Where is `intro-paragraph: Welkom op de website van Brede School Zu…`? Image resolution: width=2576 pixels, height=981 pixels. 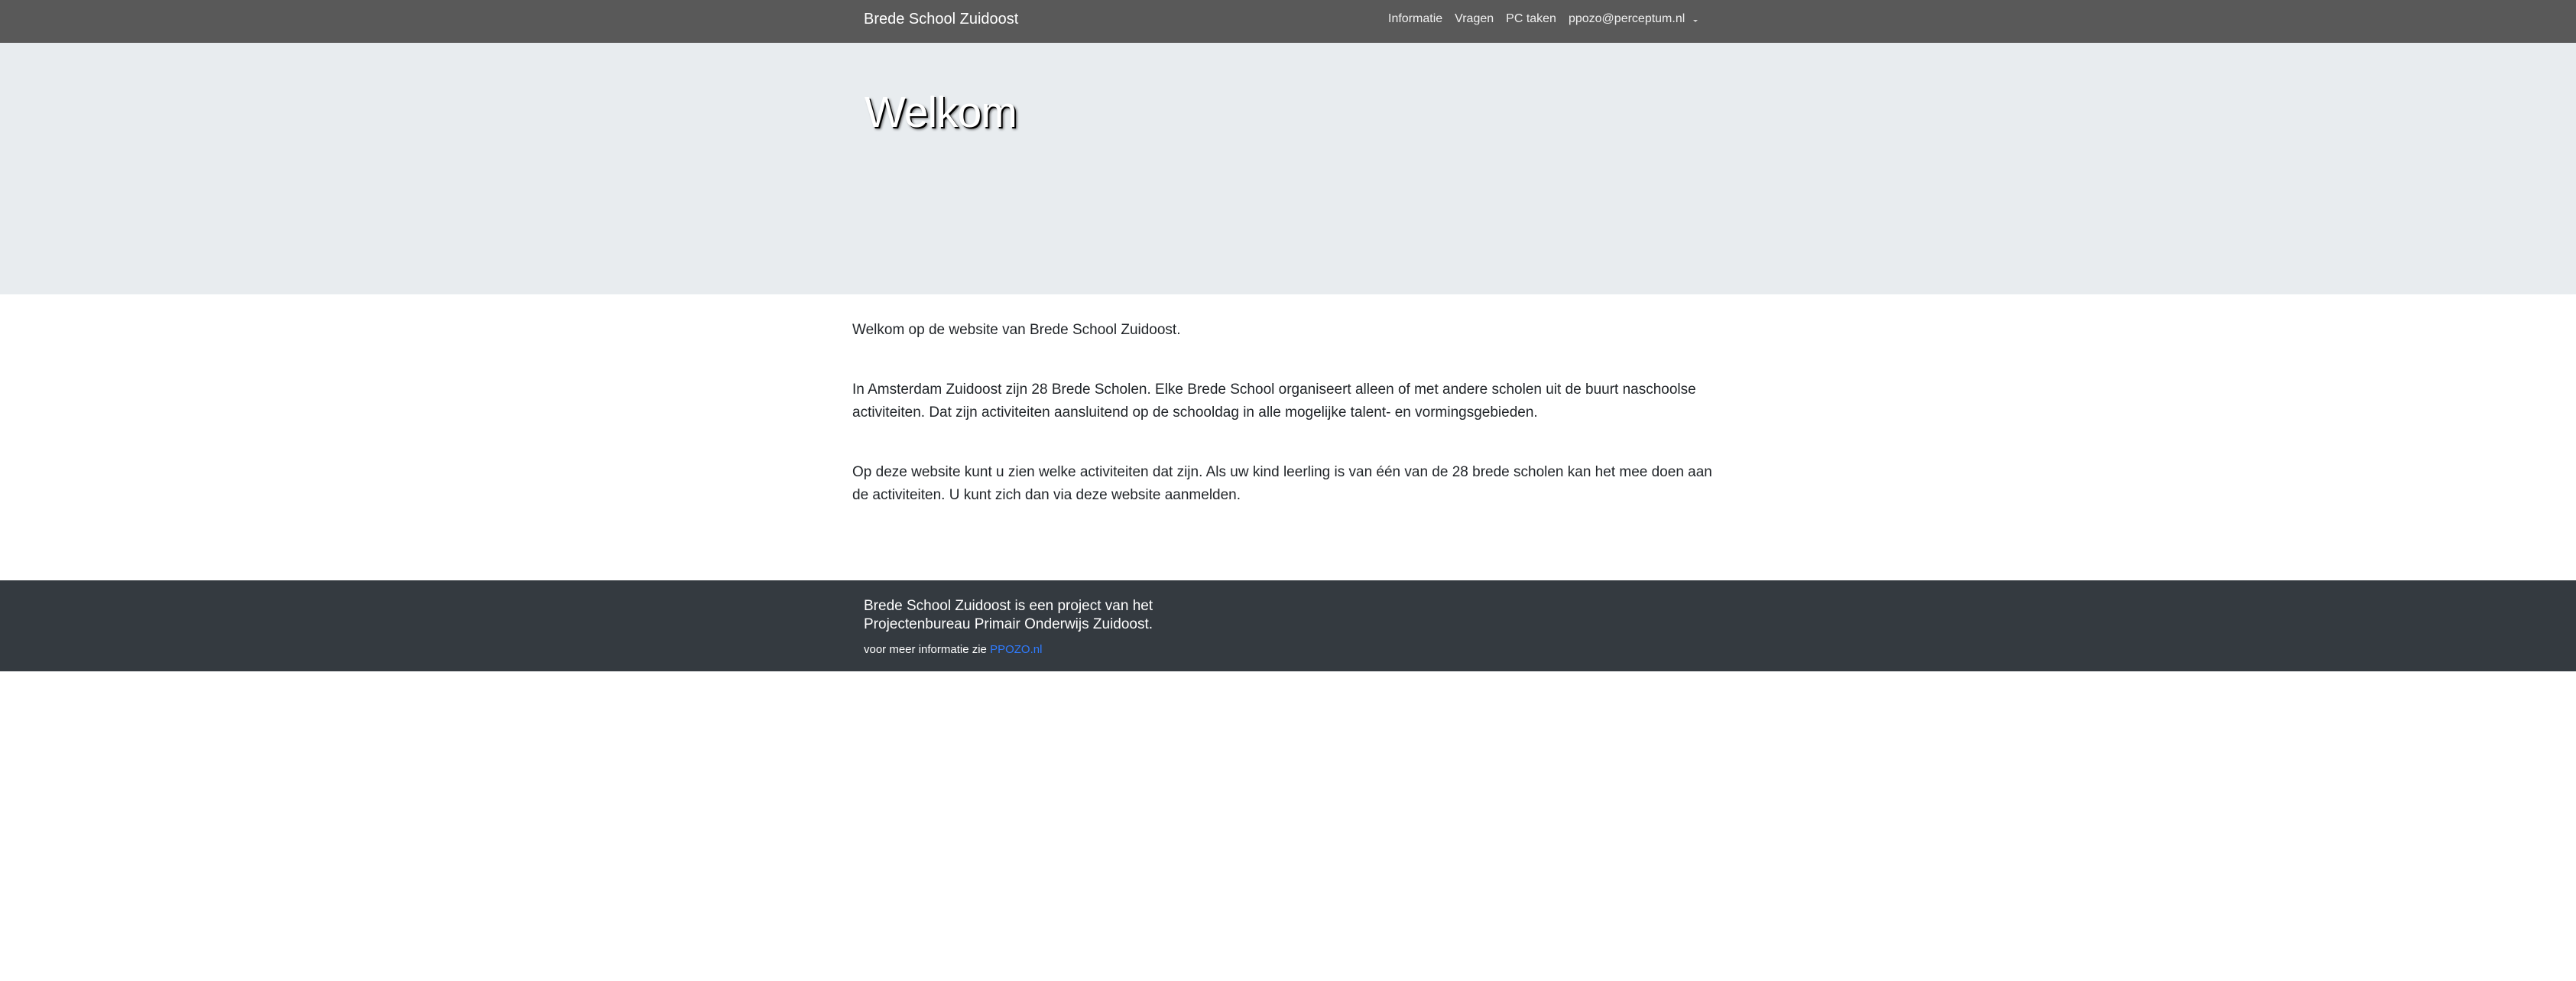
intro-paragraph: Welkom op de website van Brede School Zu… is located at coordinates (1016, 330).